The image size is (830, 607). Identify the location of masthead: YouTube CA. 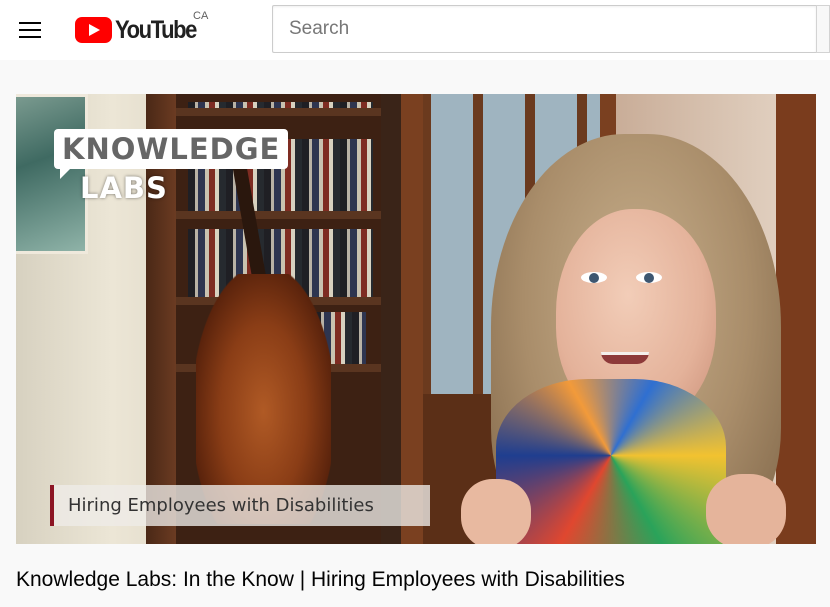
(415, 30).